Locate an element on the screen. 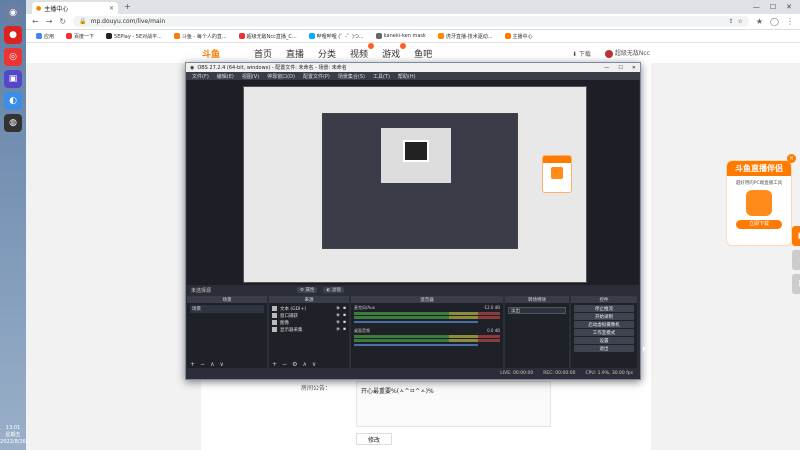 This screenshot has height=450, width=800. control-button: 工作室模式 is located at coordinates (604, 332).